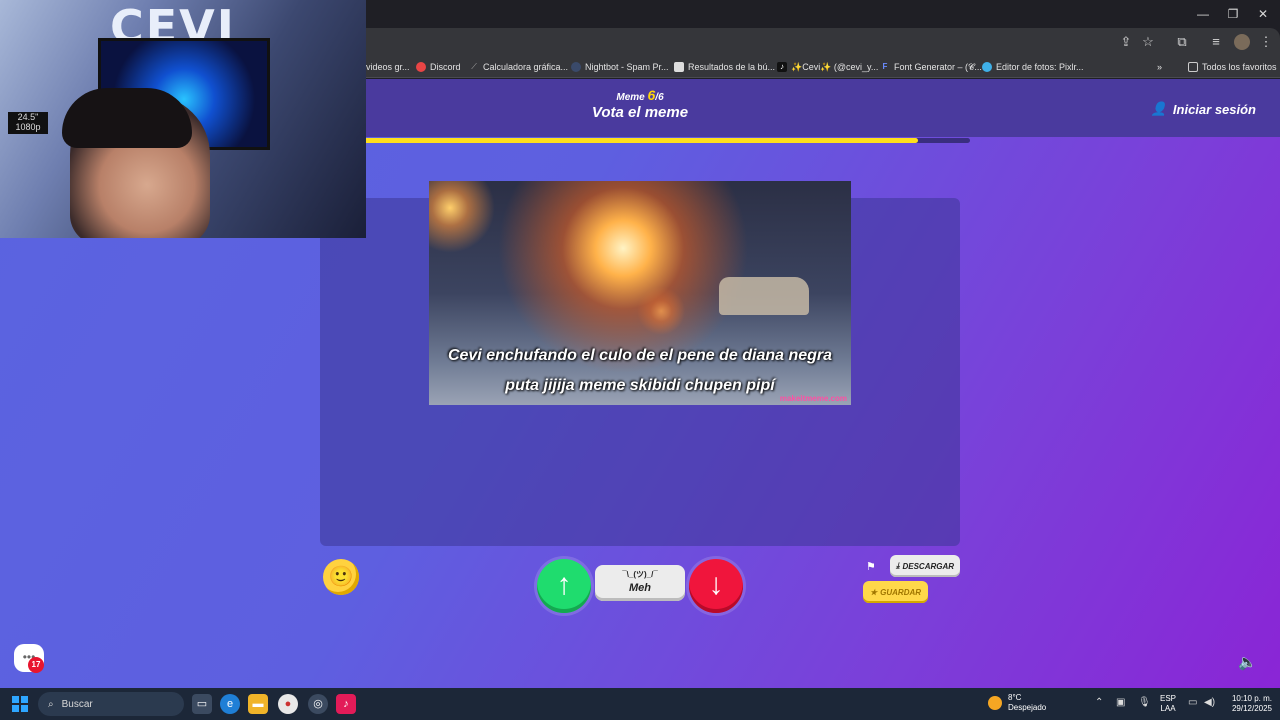 The width and height of the screenshot is (1280, 720). What do you see at coordinates (1239, 67) in the screenshot?
I see `all-bookmarks-label: Todos los favoritos` at bounding box center [1239, 67].